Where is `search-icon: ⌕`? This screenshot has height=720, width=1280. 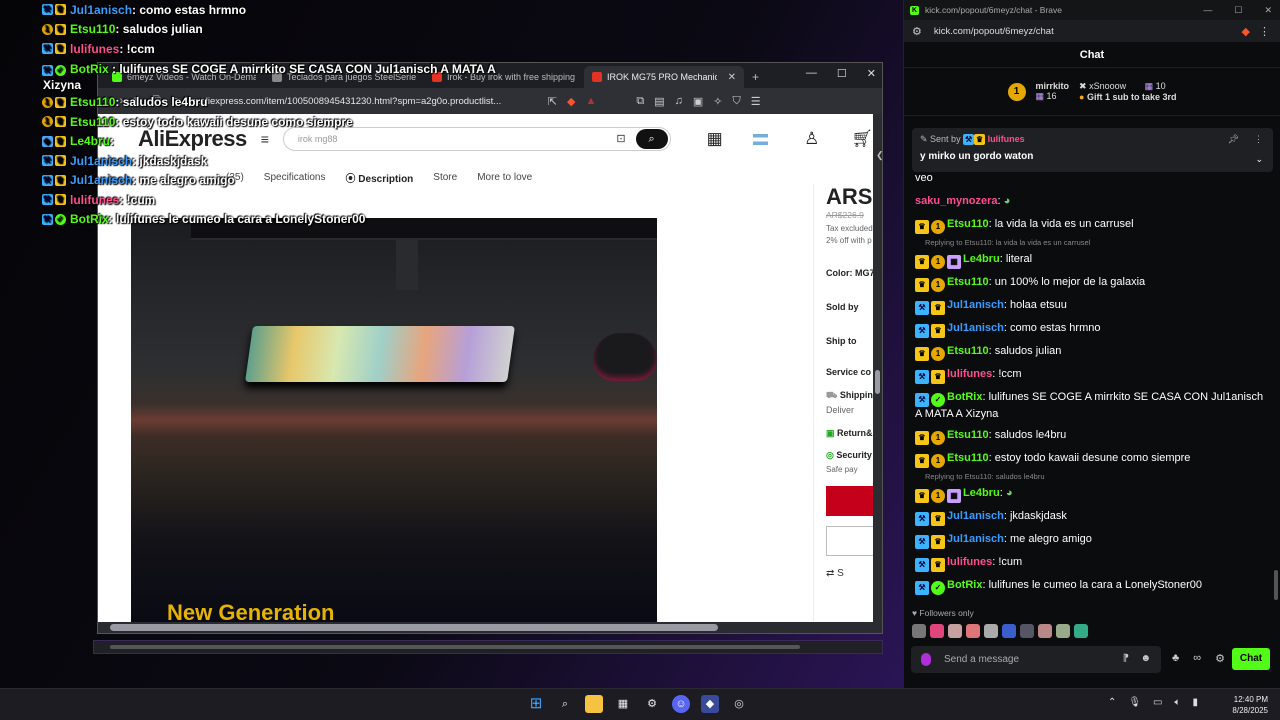
search-icon: ⌕ is located at coordinates (565, 704).